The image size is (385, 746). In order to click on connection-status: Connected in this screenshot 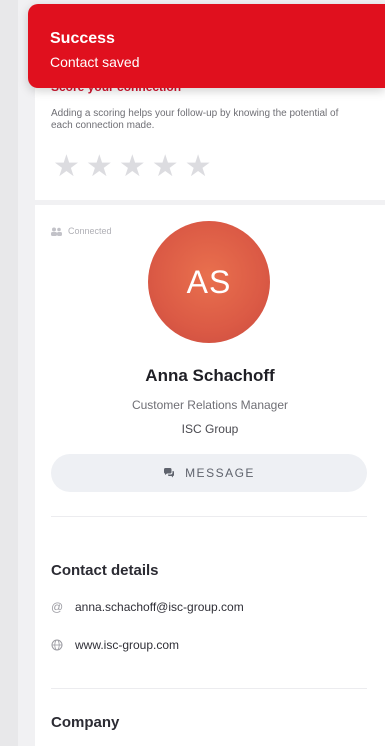, I will do `click(81, 231)`.